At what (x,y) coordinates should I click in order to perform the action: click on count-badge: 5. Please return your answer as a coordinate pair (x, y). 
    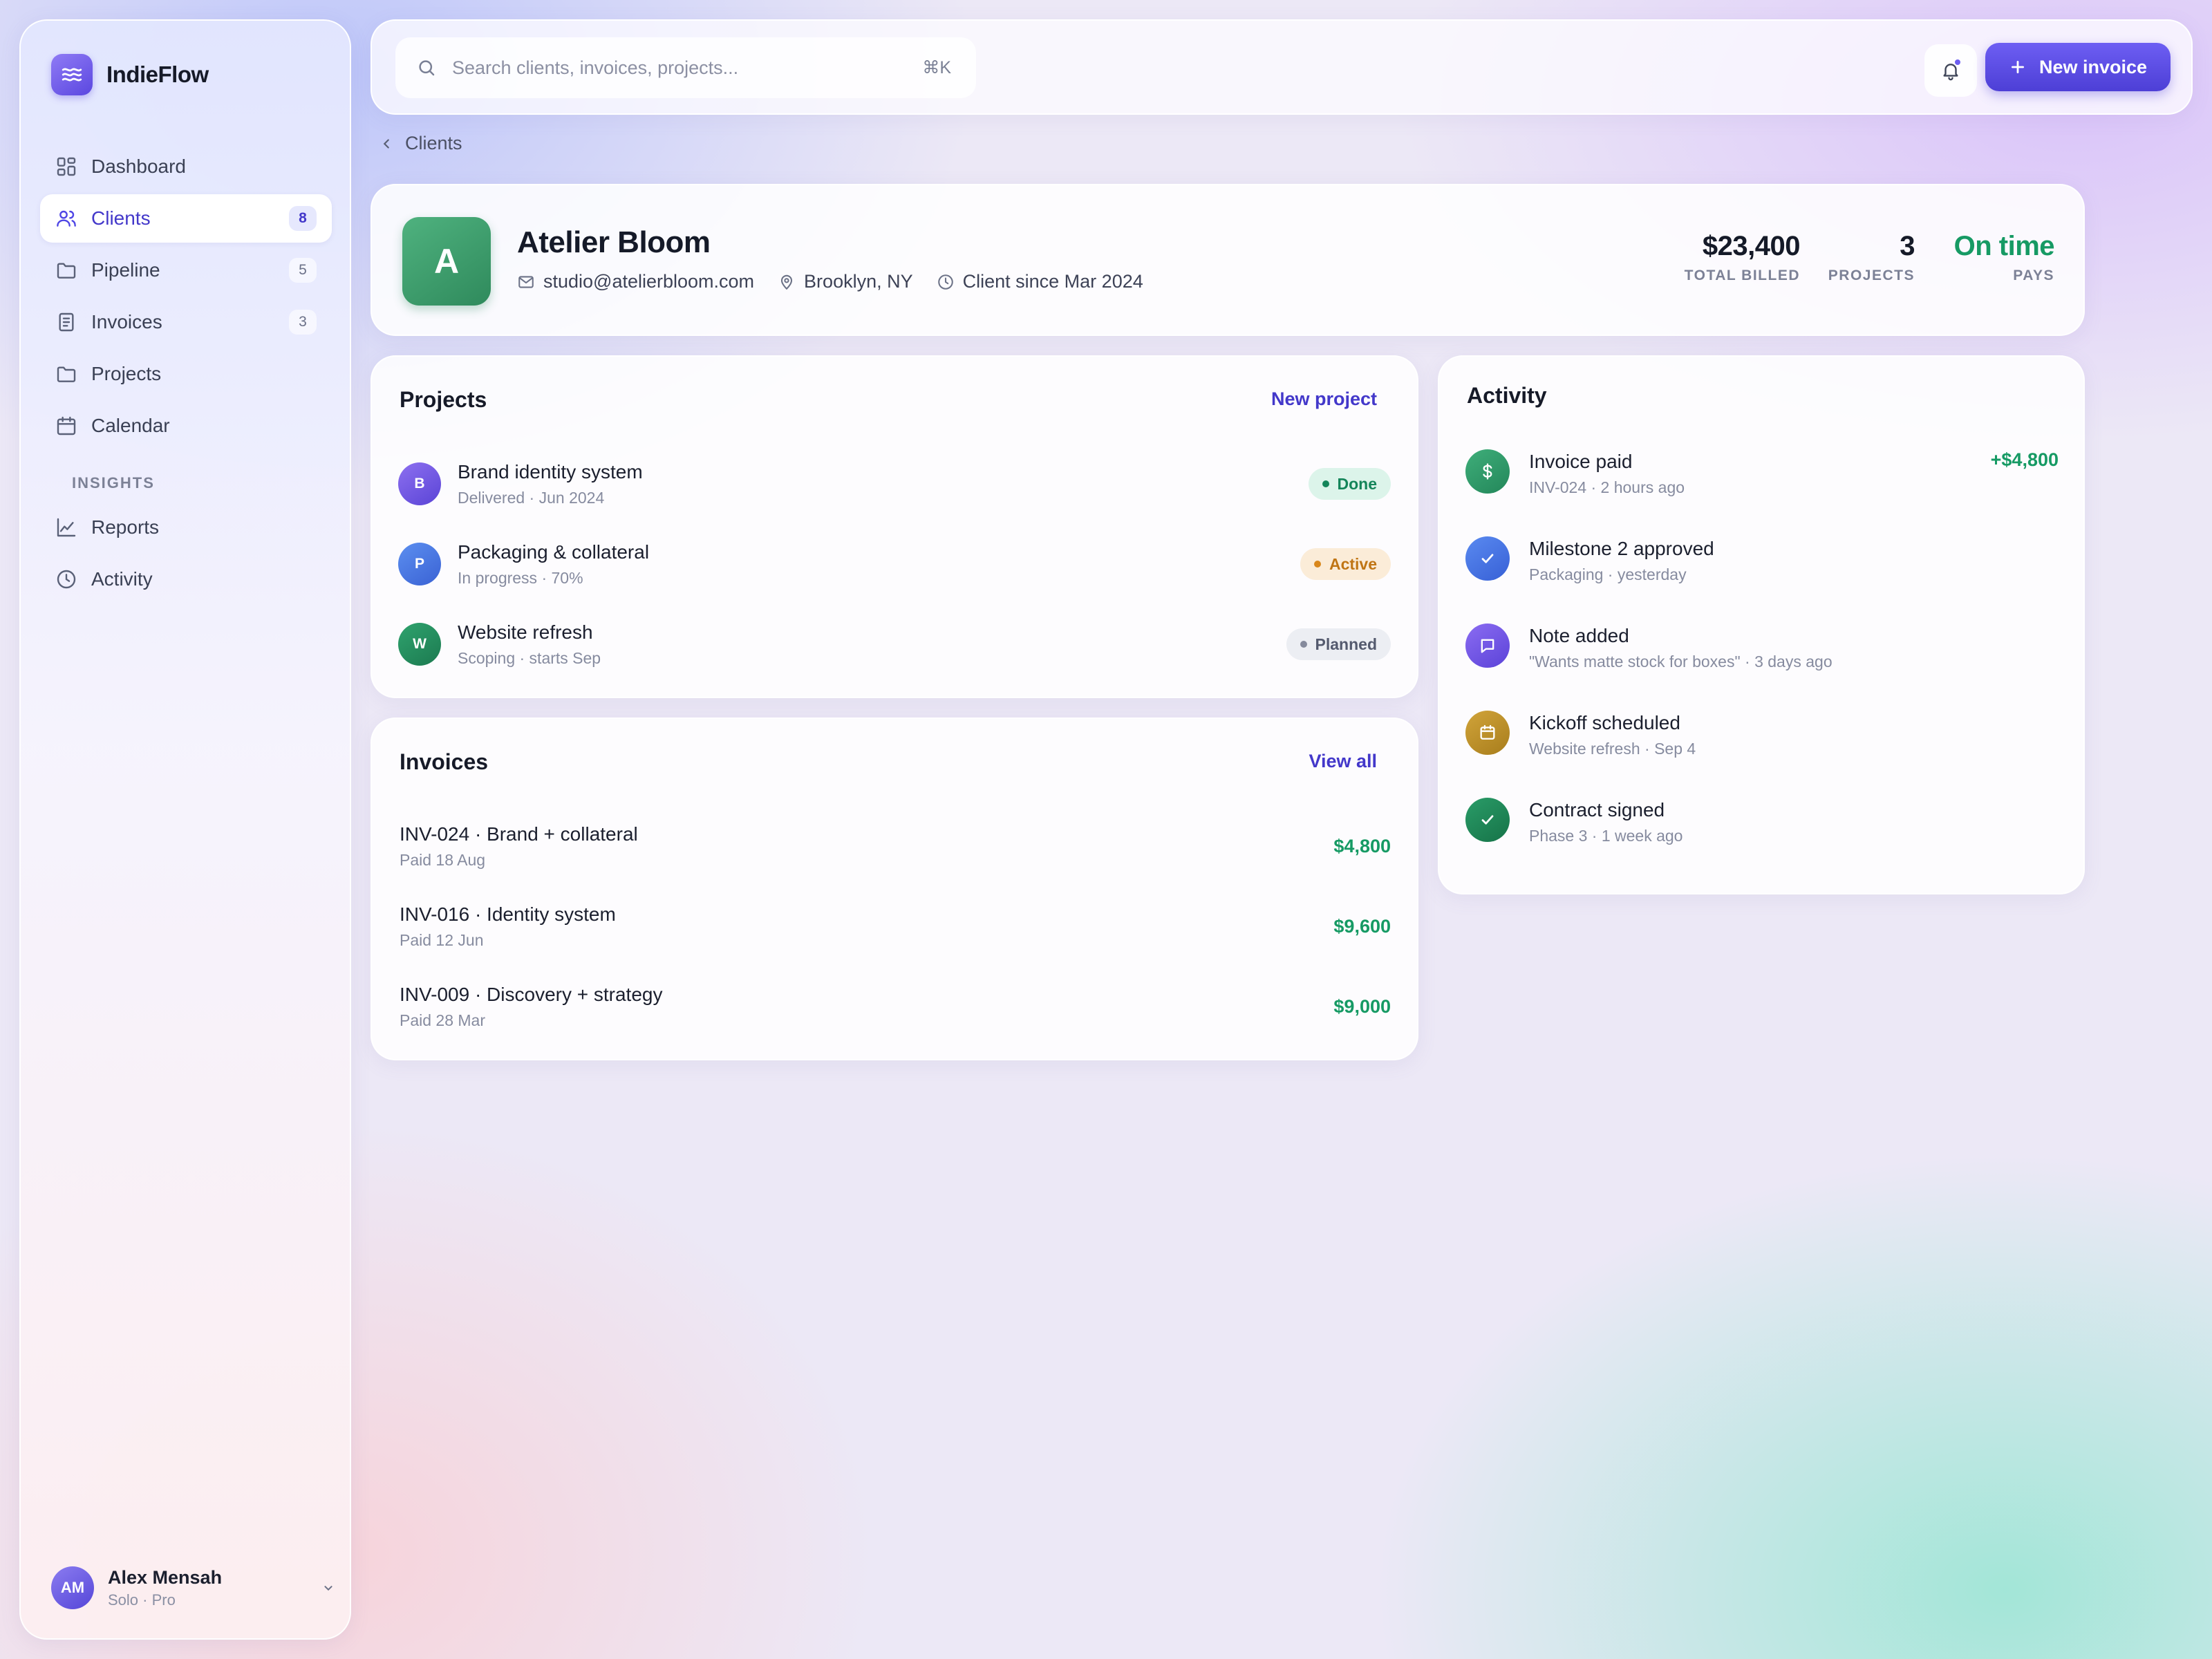
    Looking at the image, I should click on (303, 270).